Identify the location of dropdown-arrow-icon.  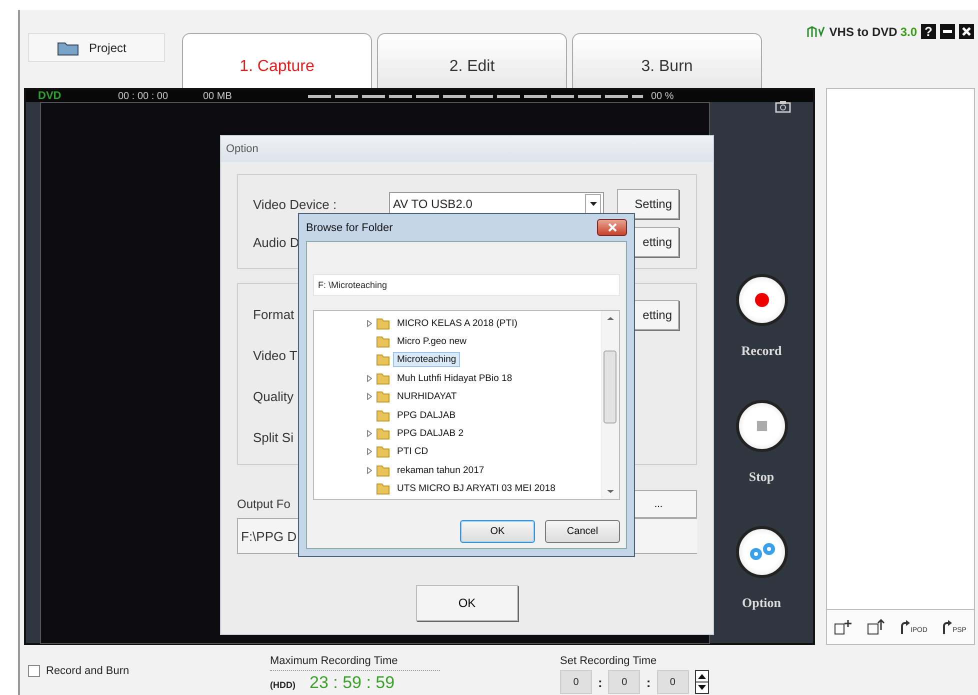
(593, 204).